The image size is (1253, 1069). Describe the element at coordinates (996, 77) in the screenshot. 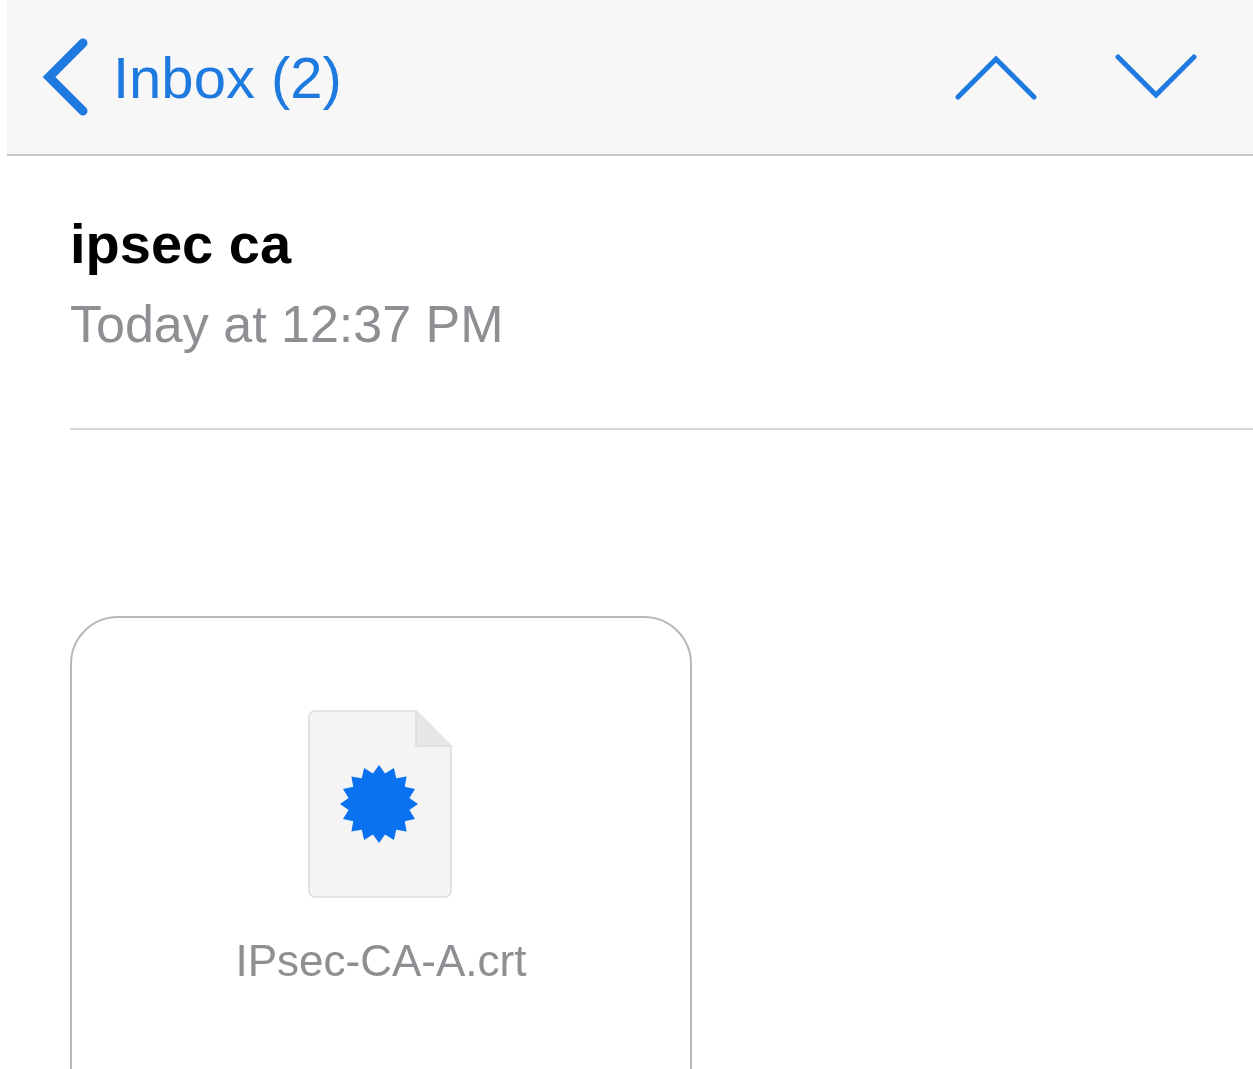

I see `previous-message-button` at that location.